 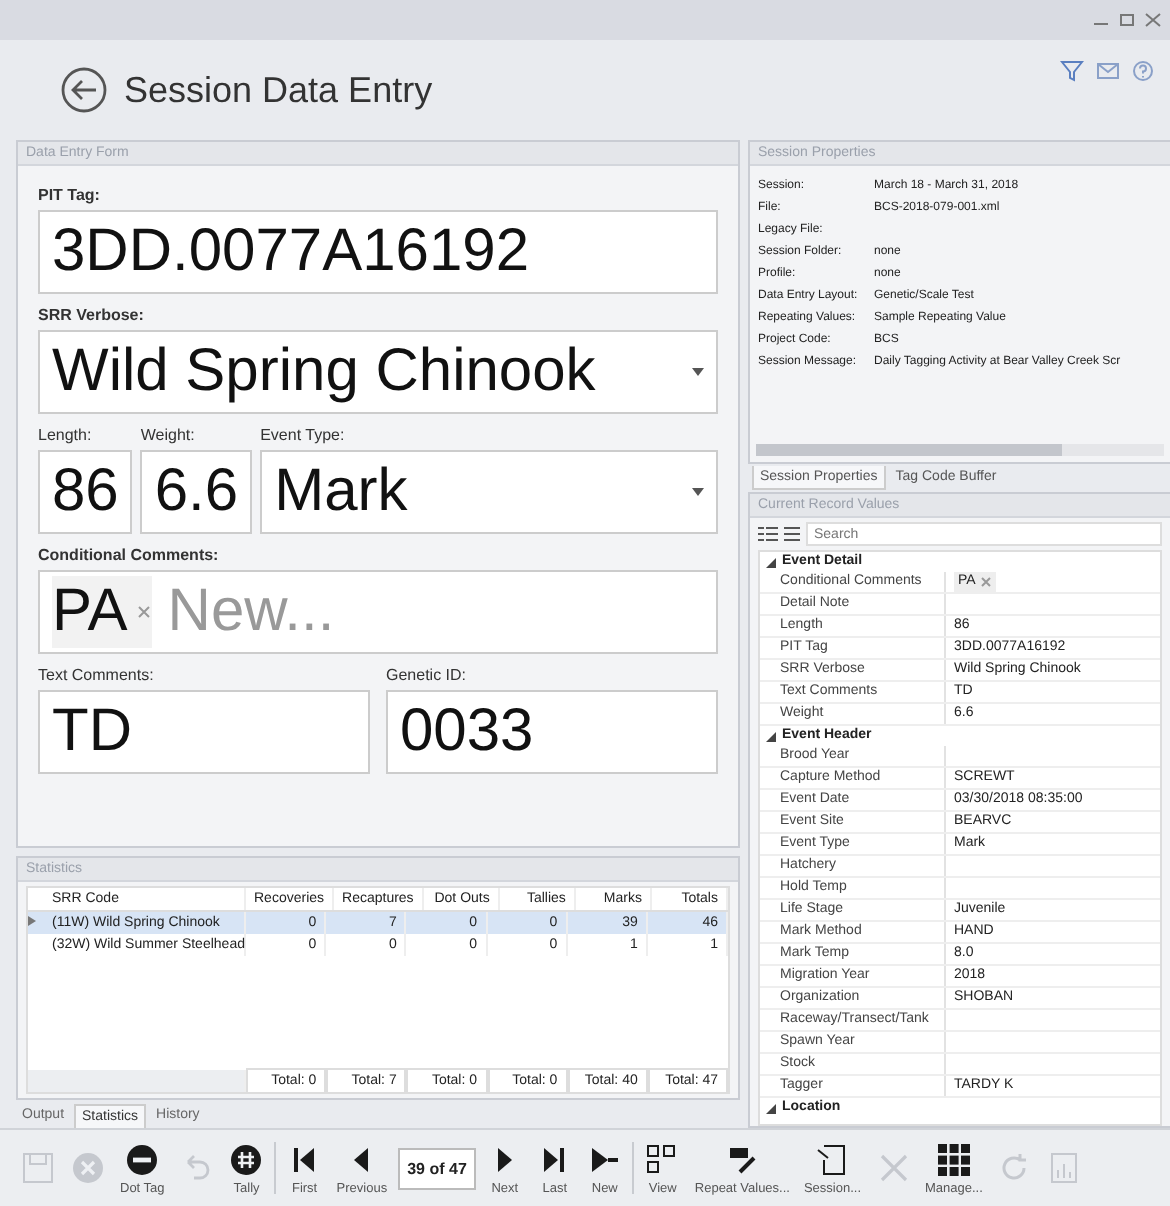 What do you see at coordinates (70, 195) in the screenshot?
I see `field-label: PIT Tag:` at bounding box center [70, 195].